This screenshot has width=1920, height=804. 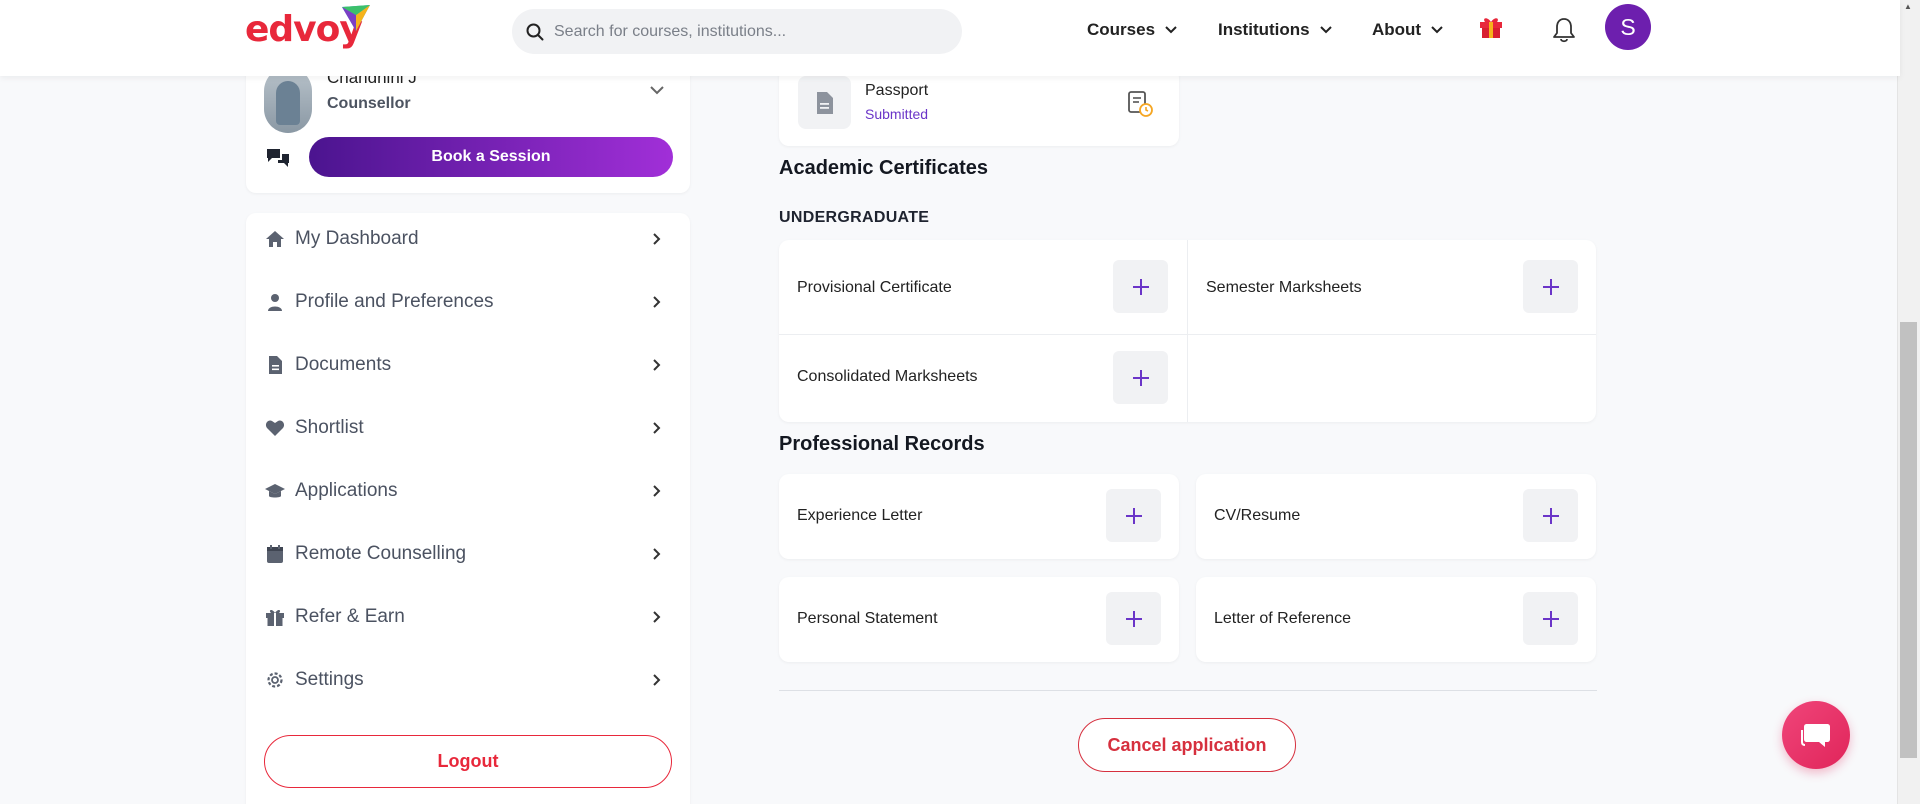 What do you see at coordinates (350, 616) in the screenshot?
I see `sidebar-item-label: Refer & Earn` at bounding box center [350, 616].